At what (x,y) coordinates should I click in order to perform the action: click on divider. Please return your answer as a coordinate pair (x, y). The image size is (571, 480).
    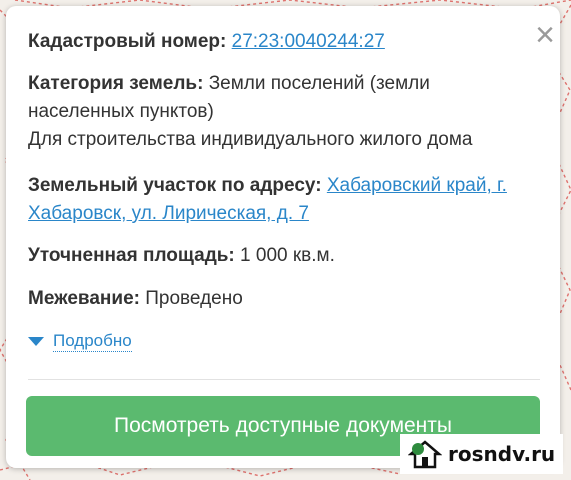
    Looking at the image, I should click on (284, 379).